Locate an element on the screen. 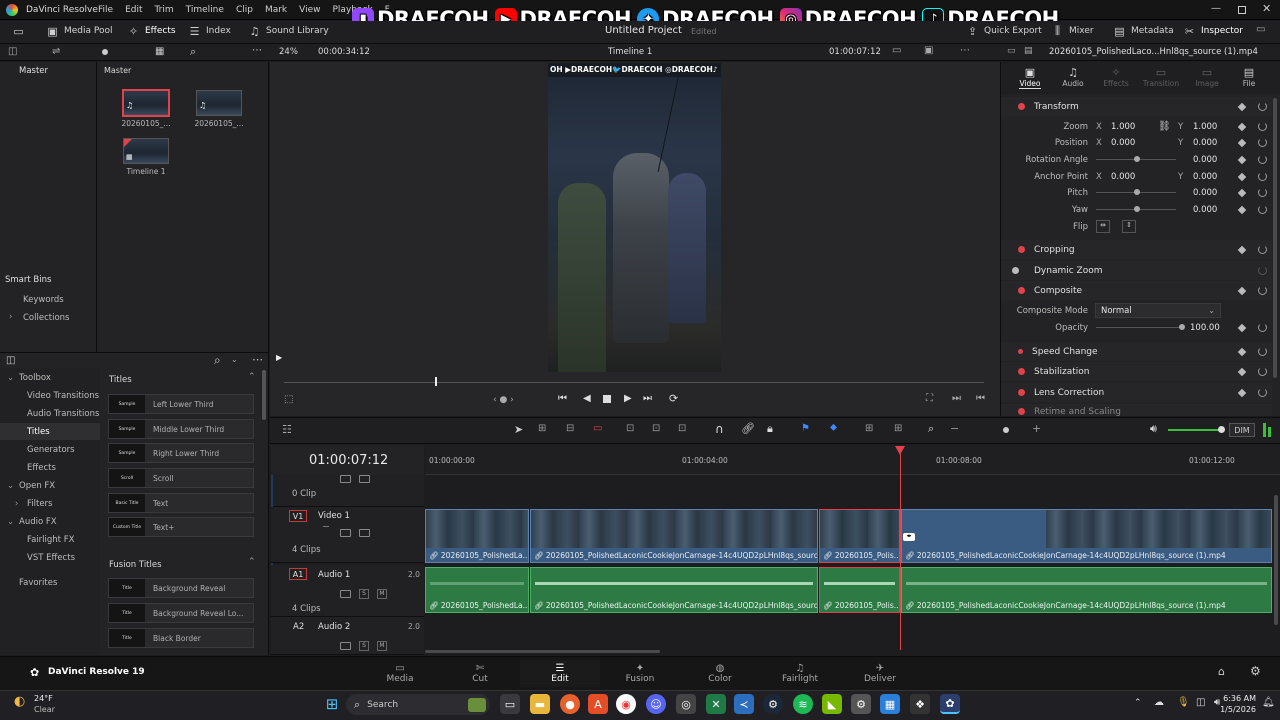  inspector-button: ✂ Inspector is located at coordinates (1213, 31).